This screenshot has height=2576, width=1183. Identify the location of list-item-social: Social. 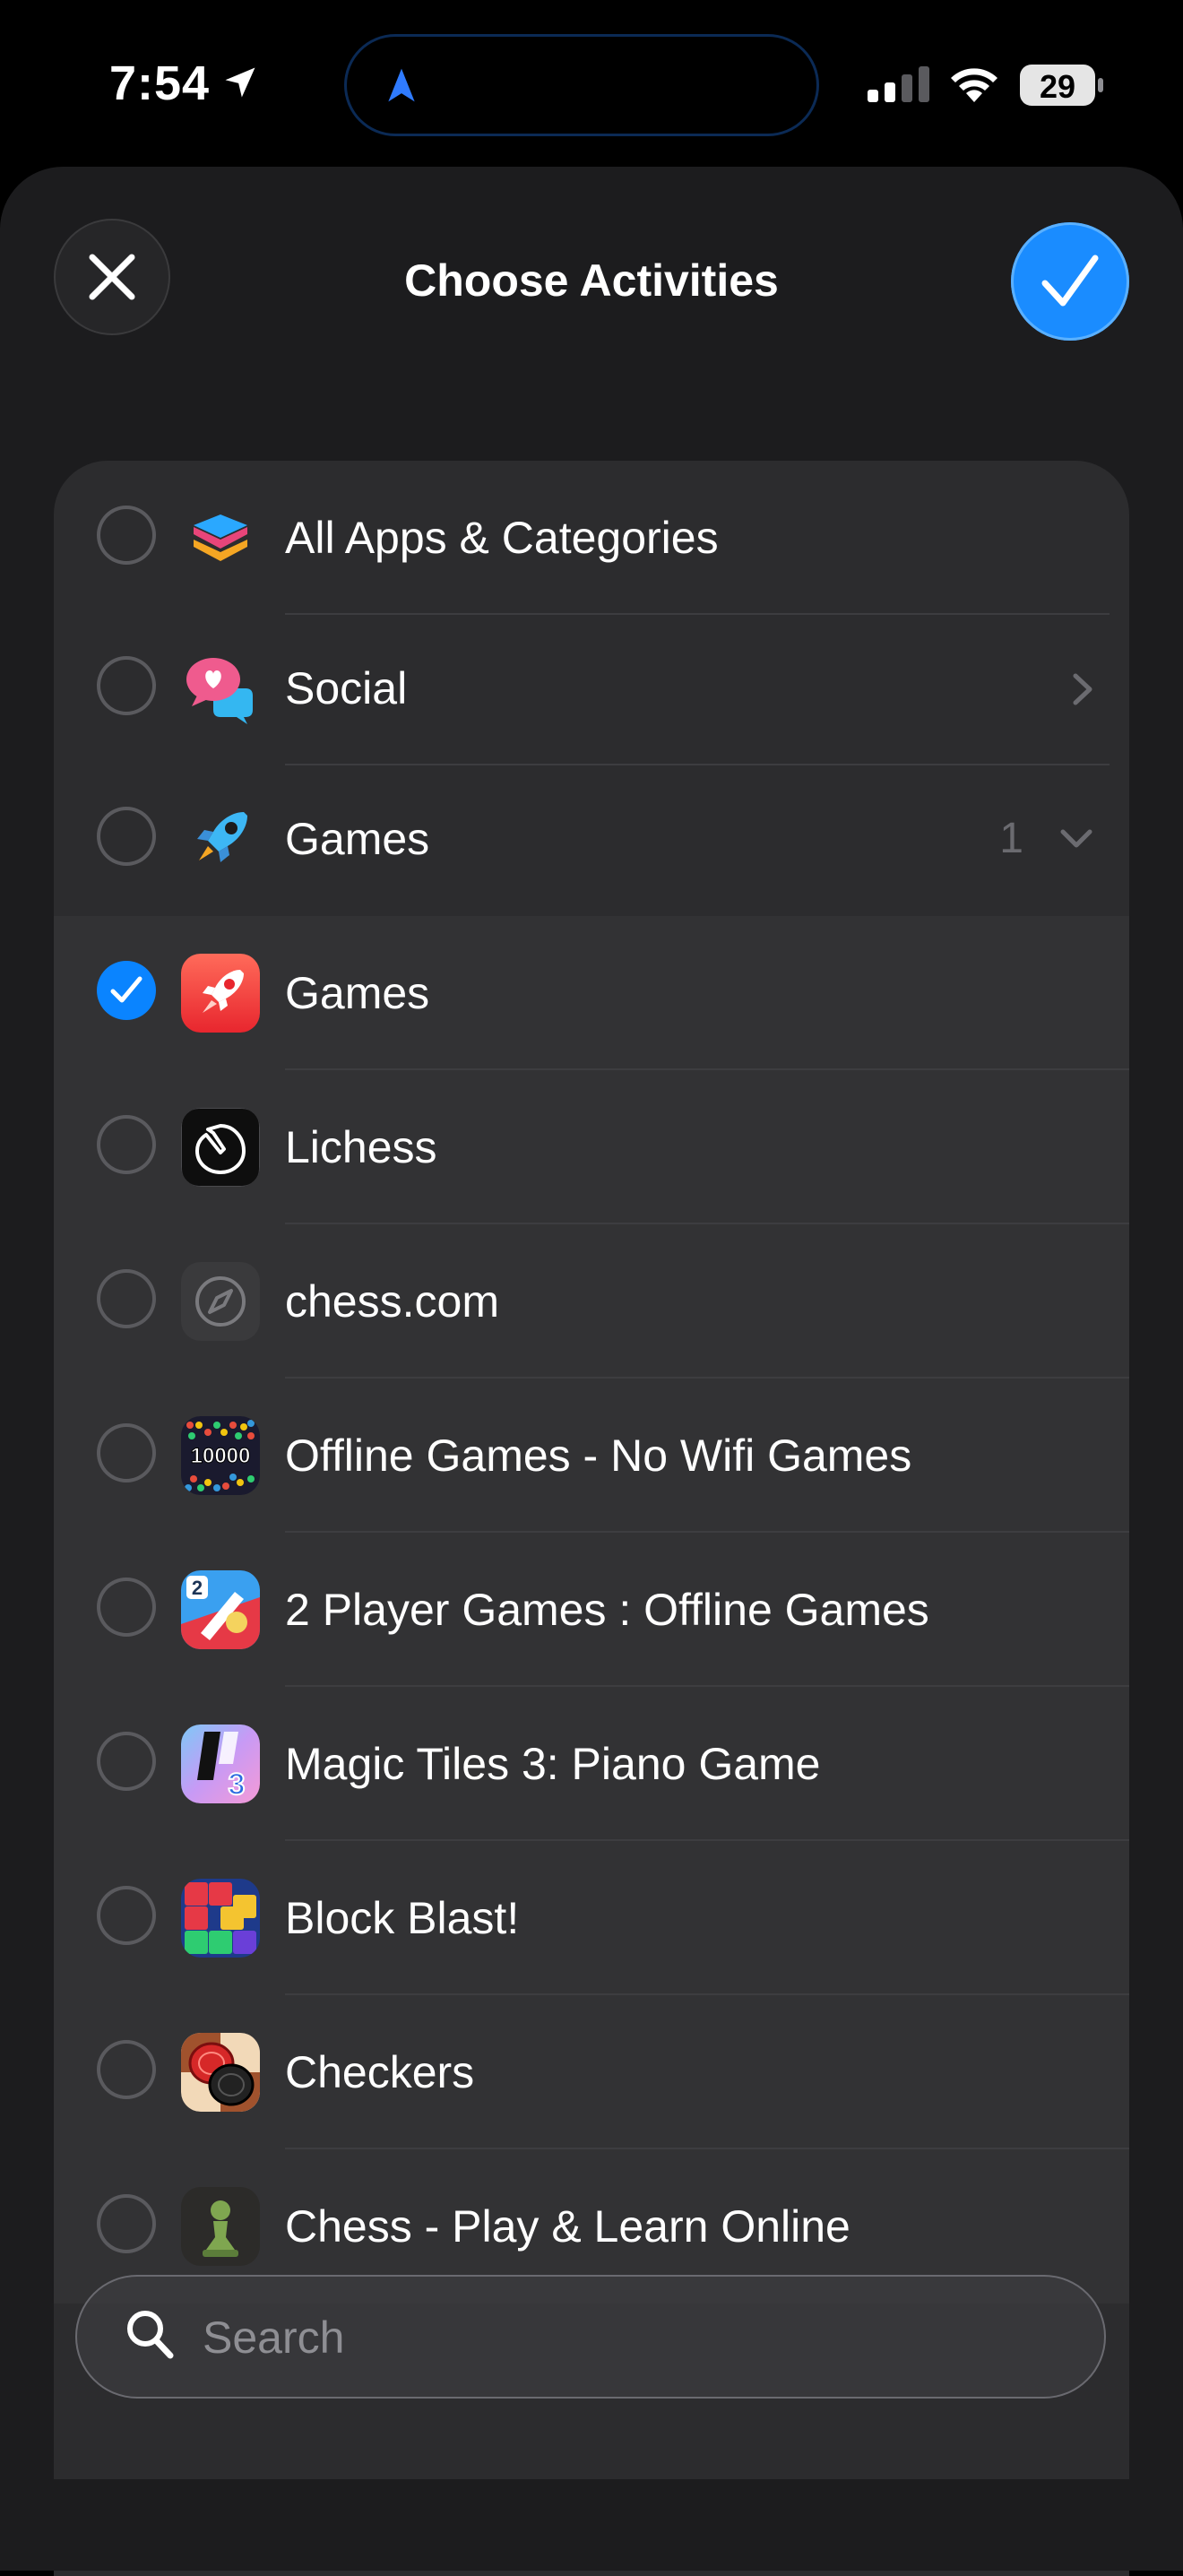
(591, 688).